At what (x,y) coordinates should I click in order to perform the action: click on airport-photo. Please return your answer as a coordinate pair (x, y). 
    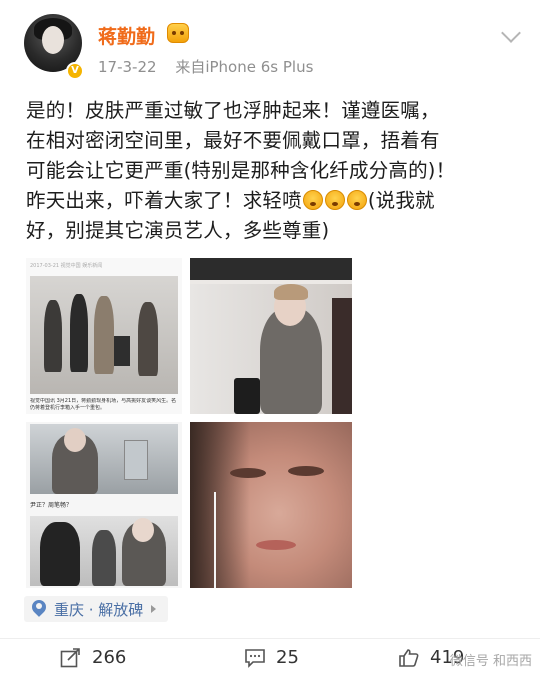
    Looking at the image, I should click on (104, 335).